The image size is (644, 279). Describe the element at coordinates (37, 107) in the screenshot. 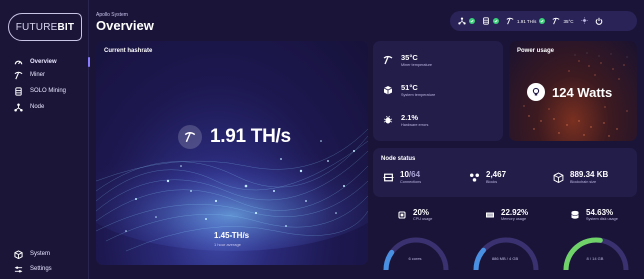

I see `sidebar-item-label: Node` at that location.